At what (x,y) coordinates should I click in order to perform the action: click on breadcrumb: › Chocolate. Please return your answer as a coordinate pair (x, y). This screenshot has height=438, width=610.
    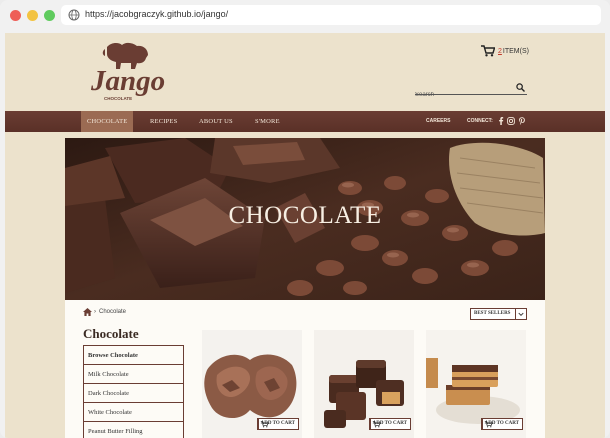
    Looking at the image, I should click on (104, 312).